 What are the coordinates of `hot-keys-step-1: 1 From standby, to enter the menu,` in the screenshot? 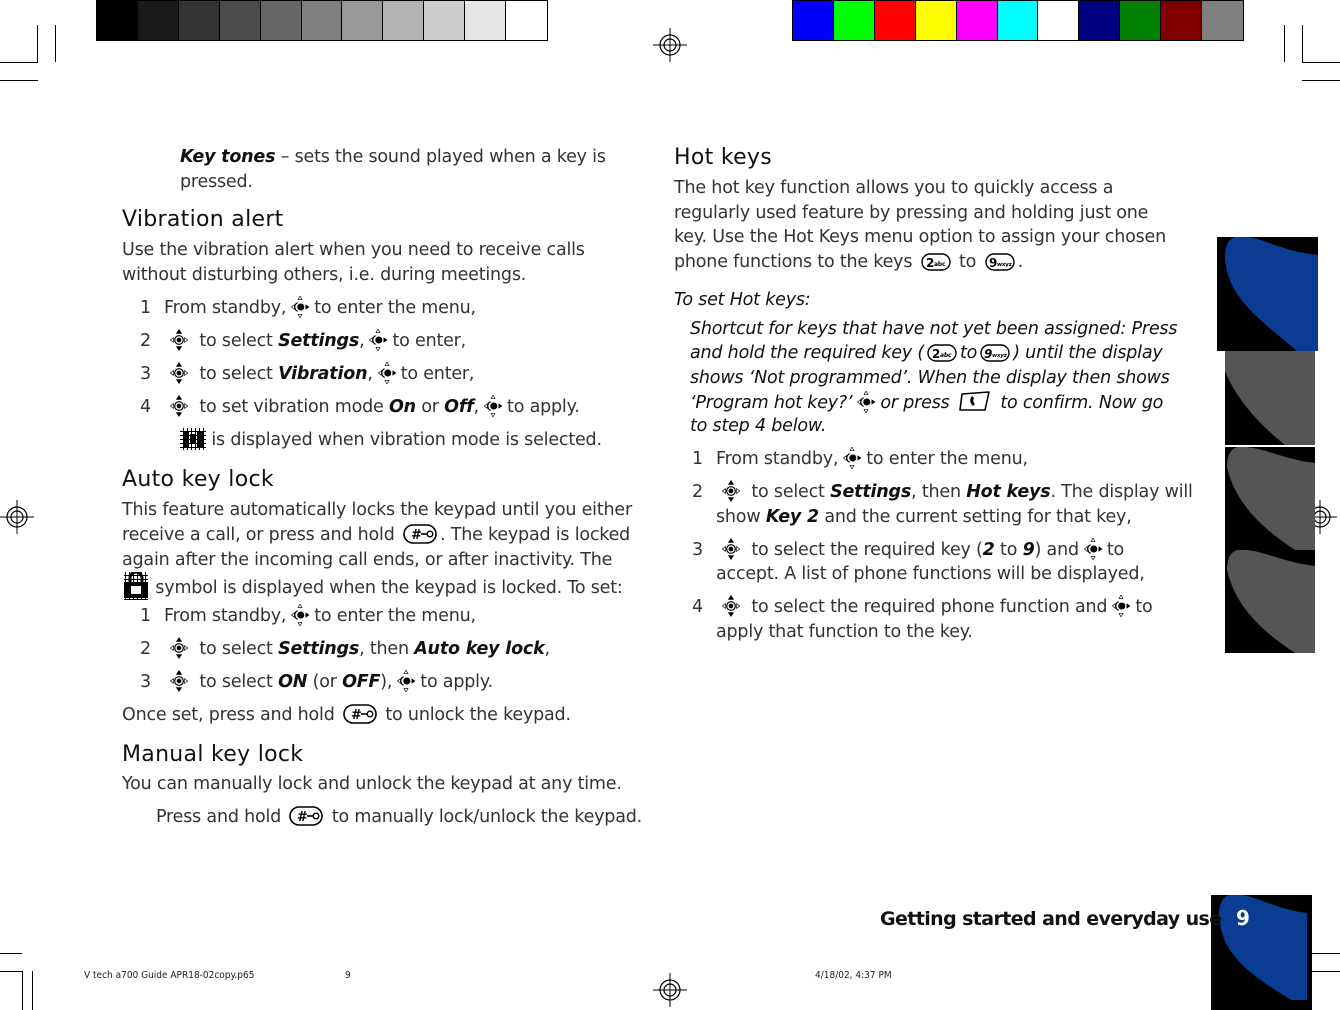 It's located at (860, 458).